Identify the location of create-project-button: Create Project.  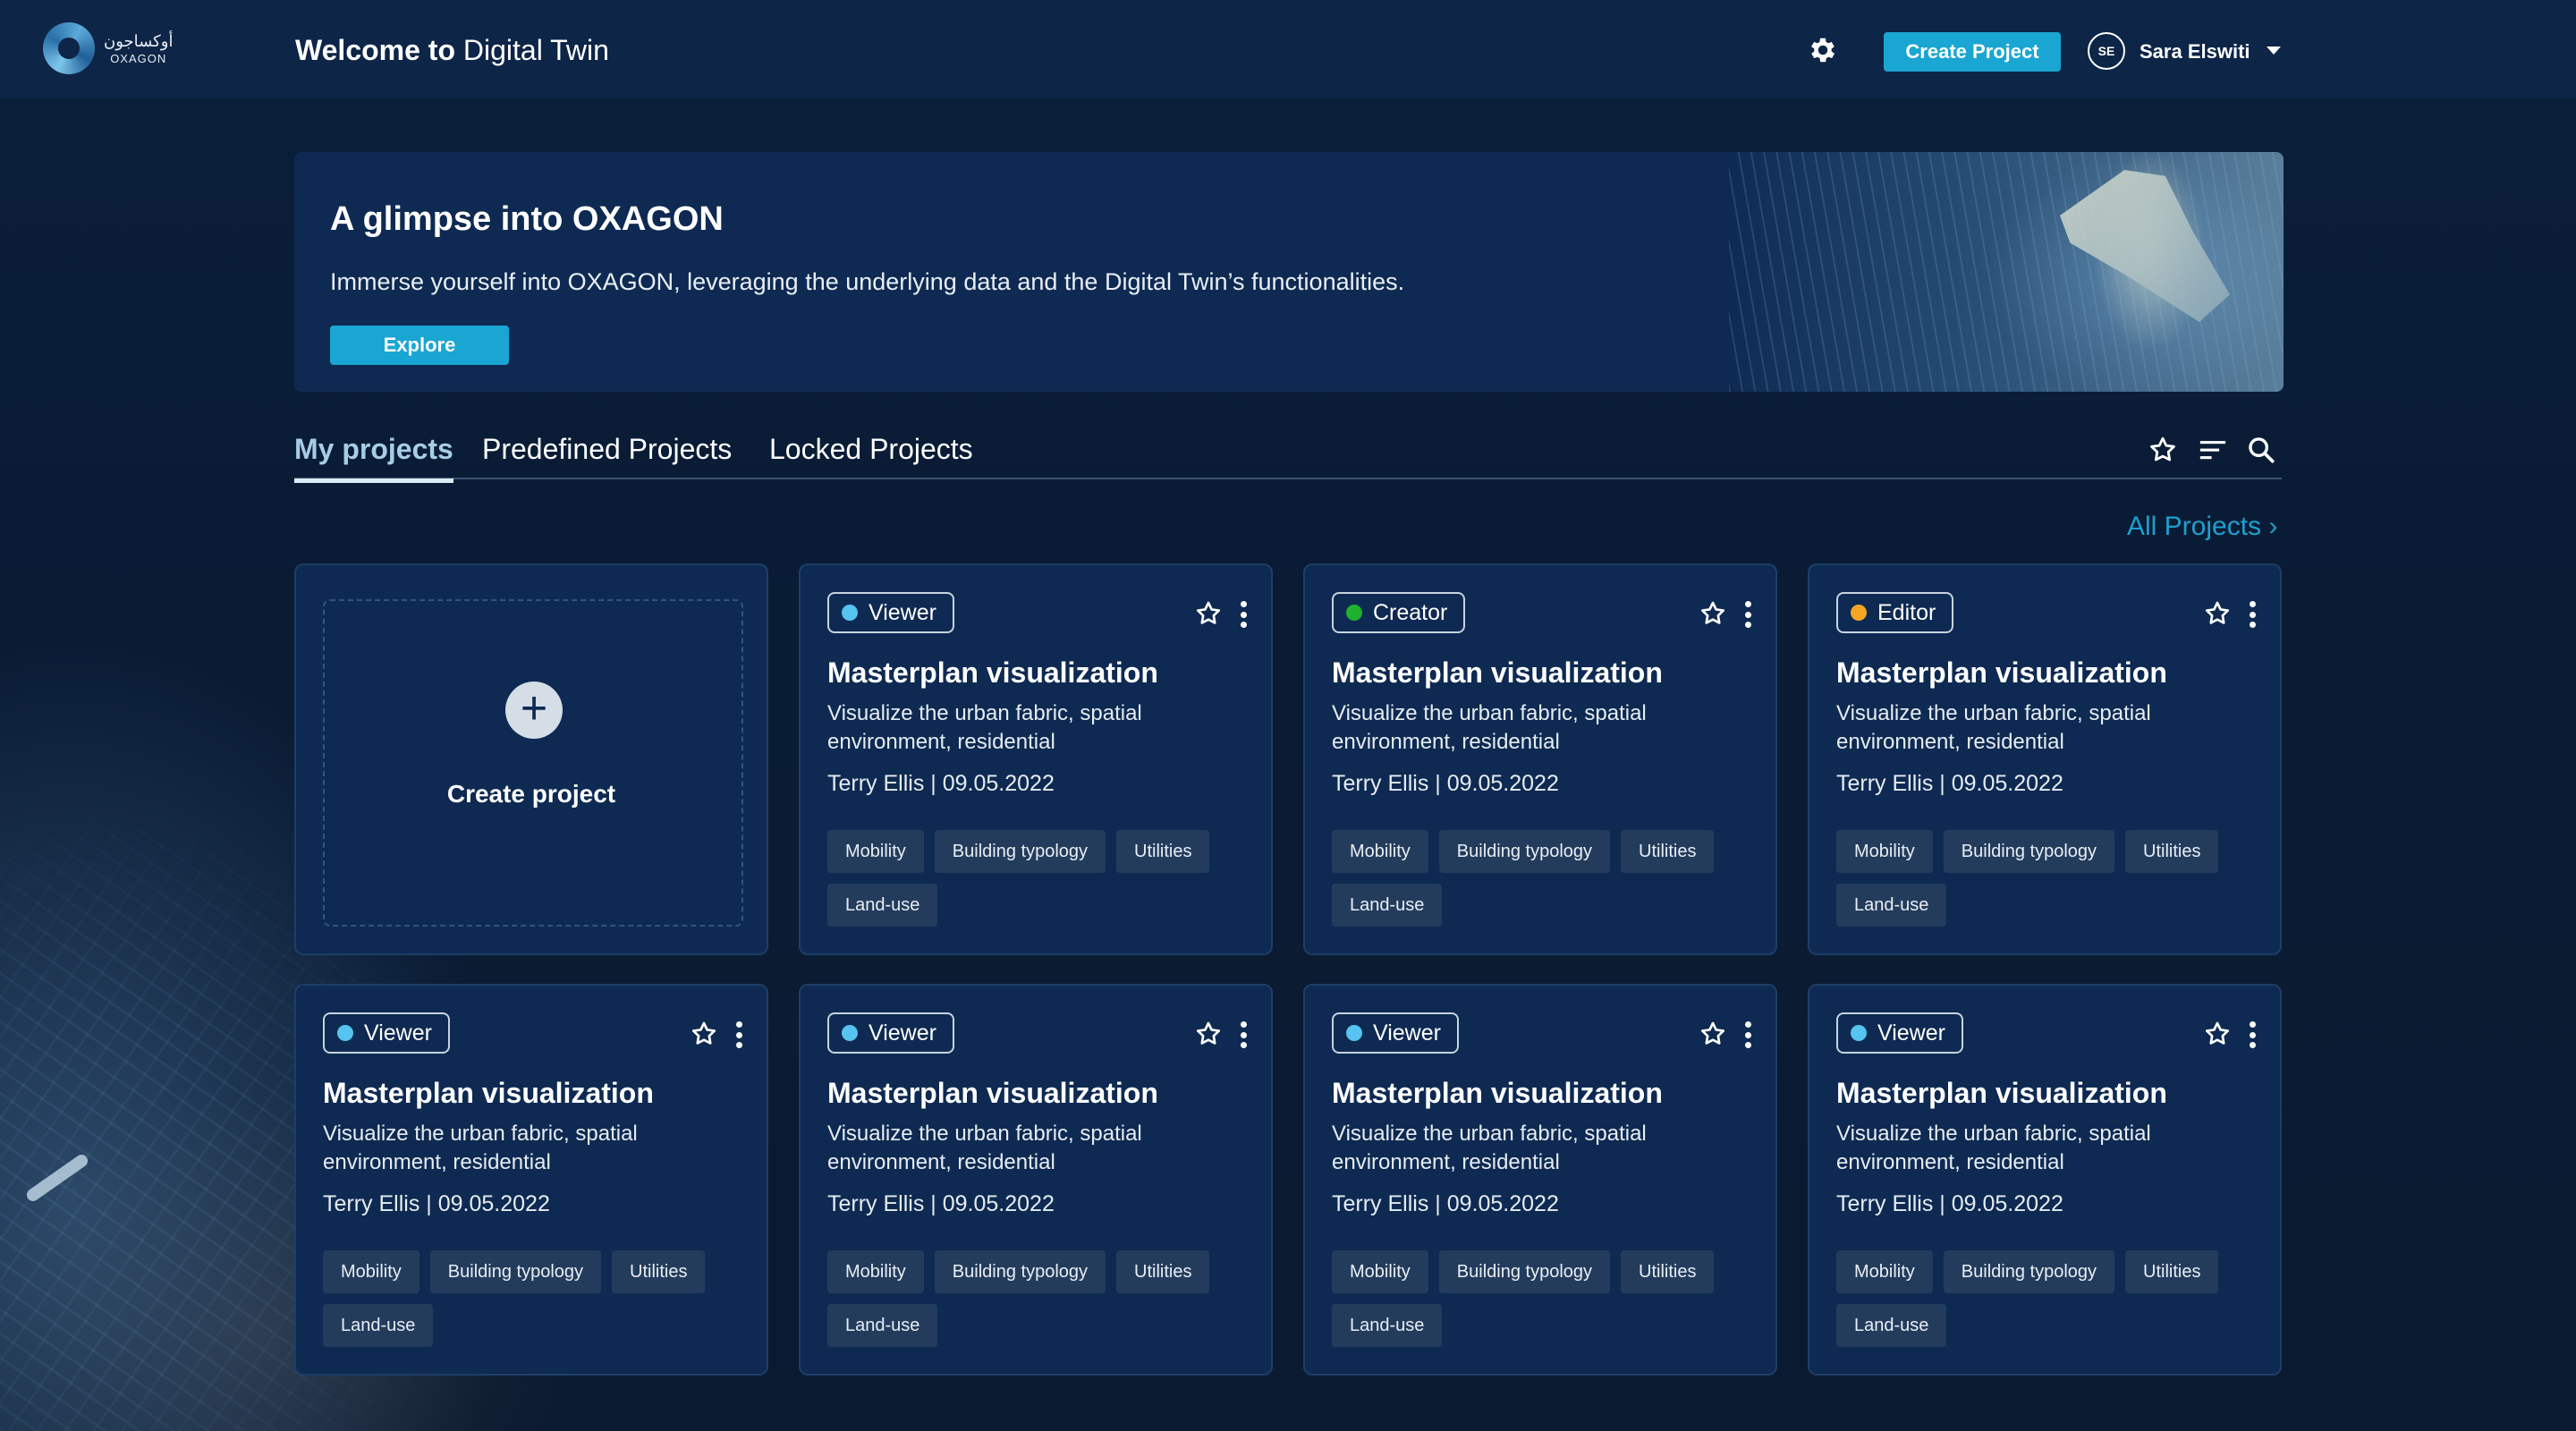
(1972, 52).